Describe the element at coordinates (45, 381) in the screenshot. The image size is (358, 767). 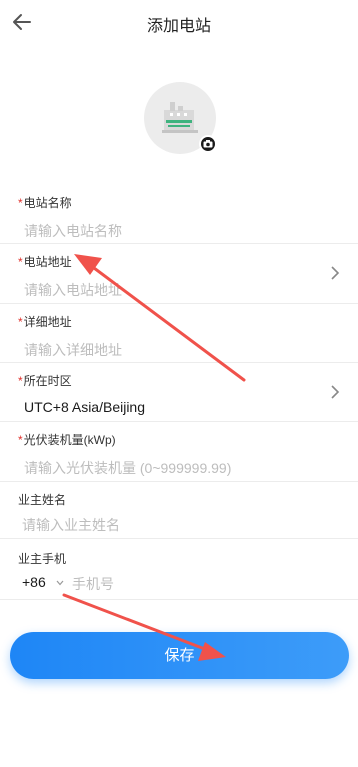
I see `timezone-label: *所在时区` at that location.